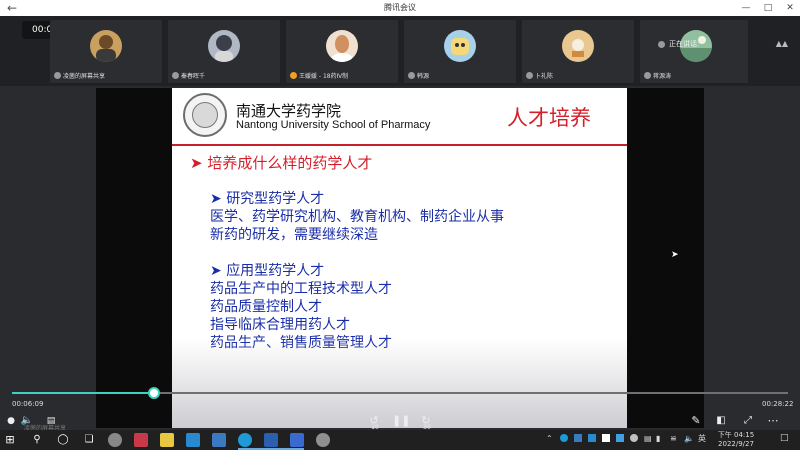  I want to click on wifi-icon: ≌, so click(673, 438).